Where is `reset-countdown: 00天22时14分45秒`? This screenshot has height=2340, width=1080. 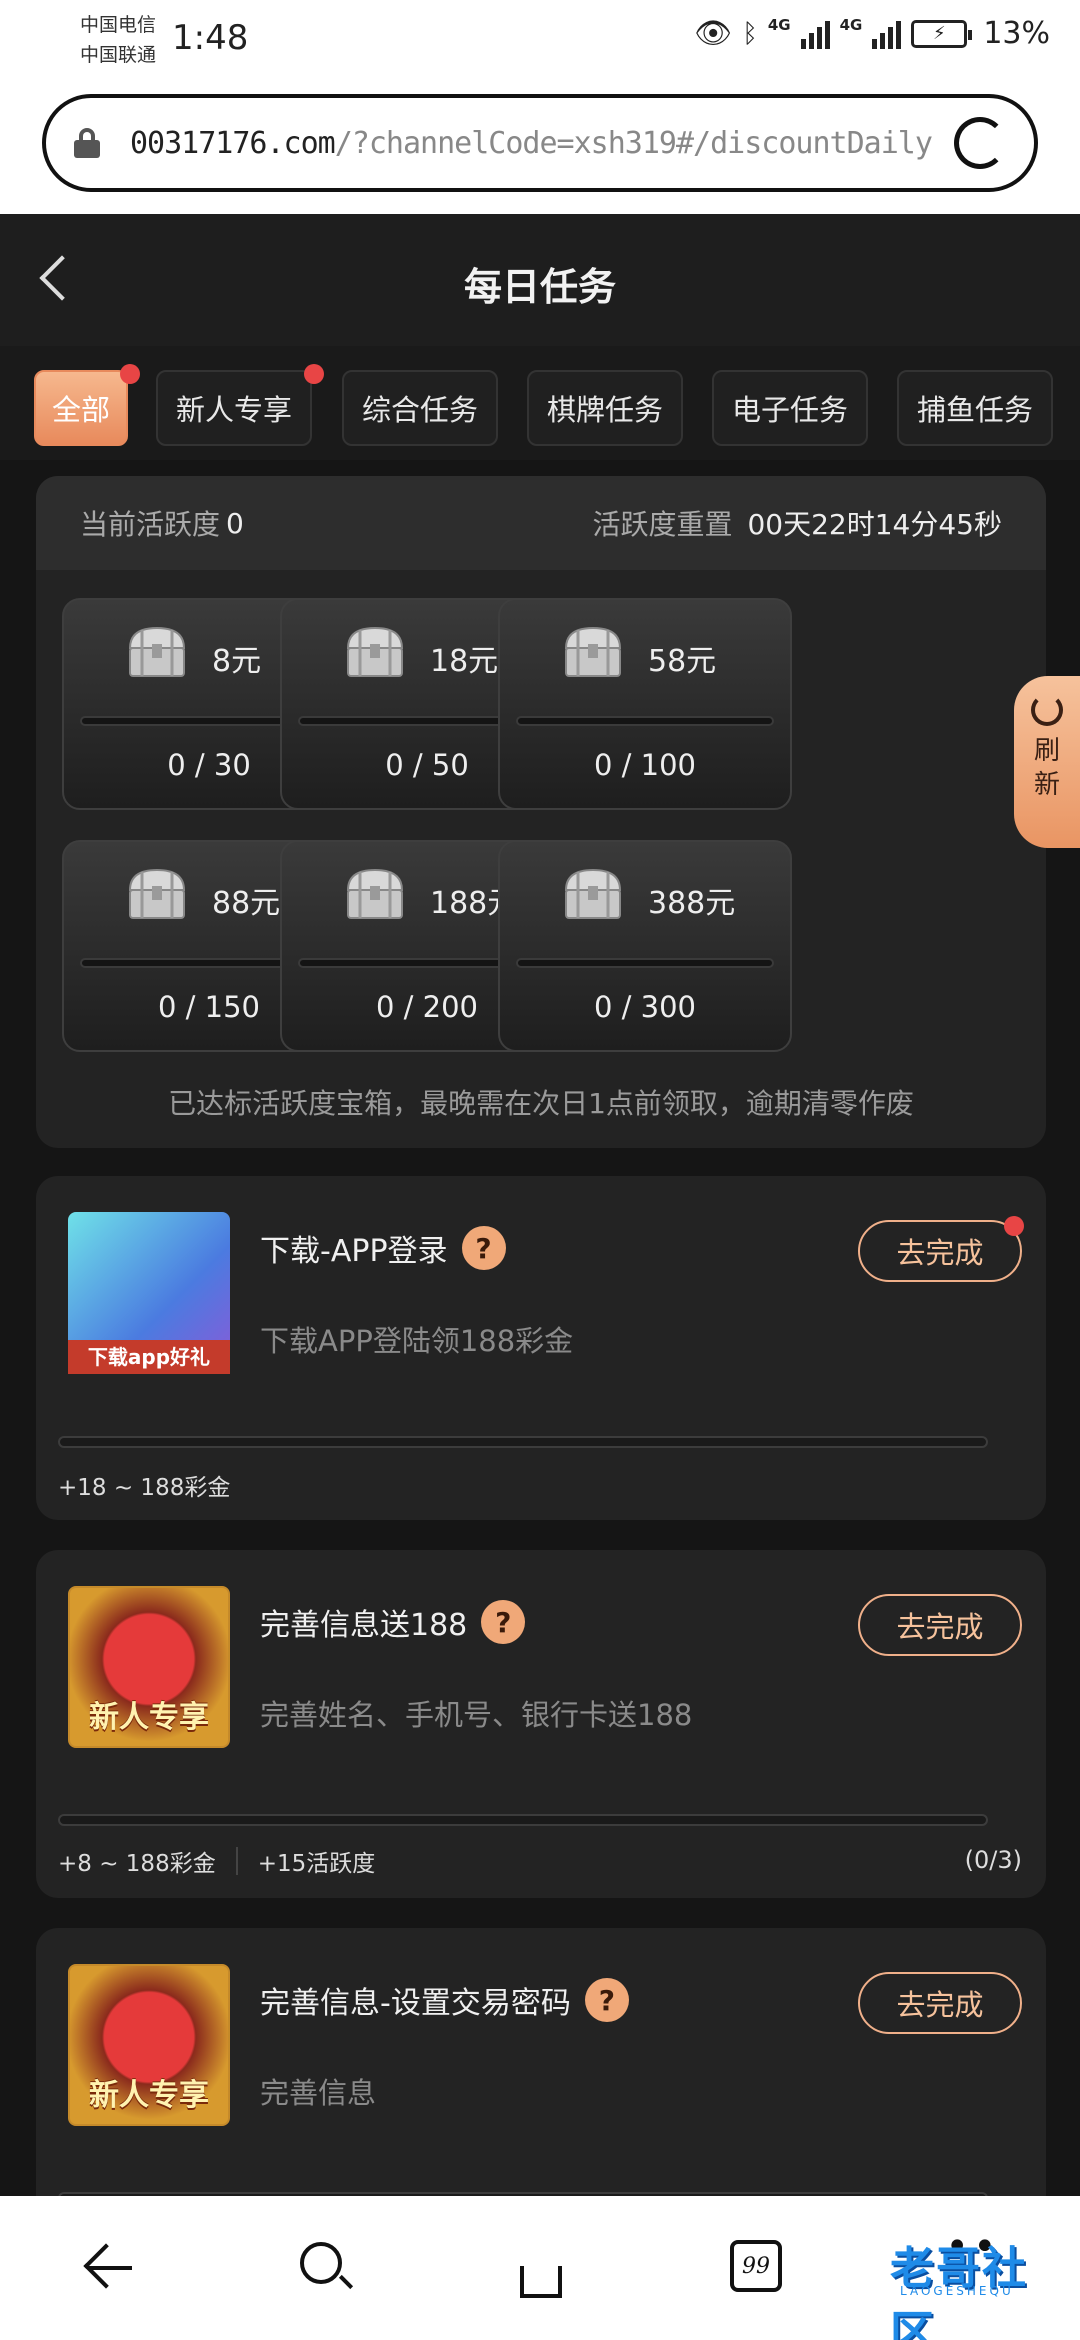
reset-countdown: 00天22时14分45秒 is located at coordinates (874, 524).